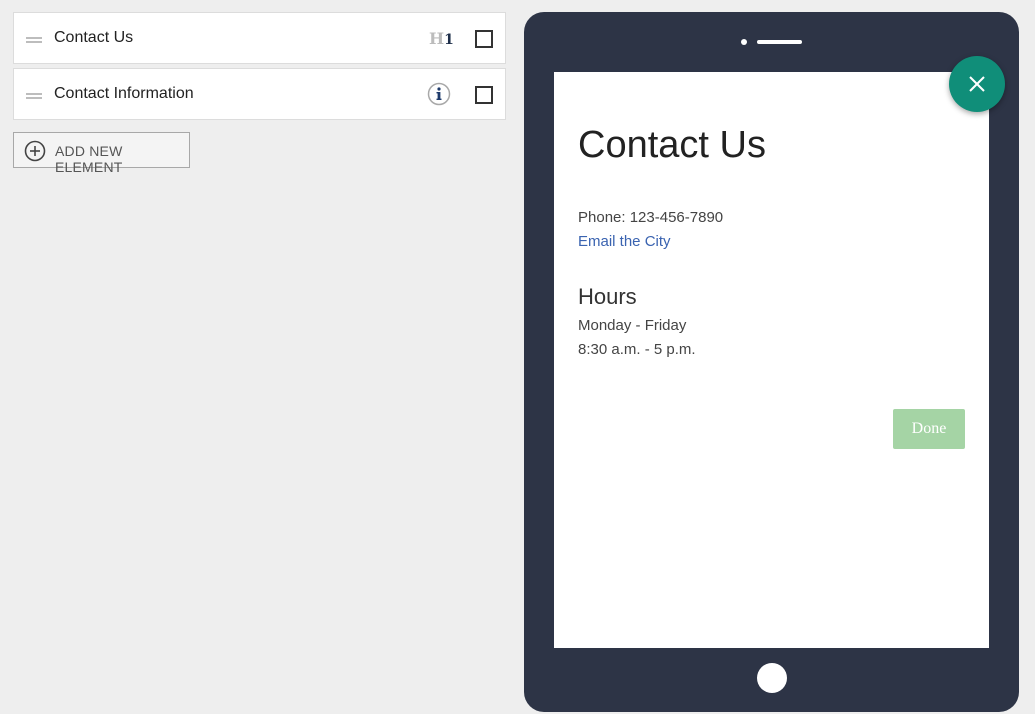  Describe the element at coordinates (259, 94) in the screenshot. I see `element-row-contact-information: Contact Information` at that location.